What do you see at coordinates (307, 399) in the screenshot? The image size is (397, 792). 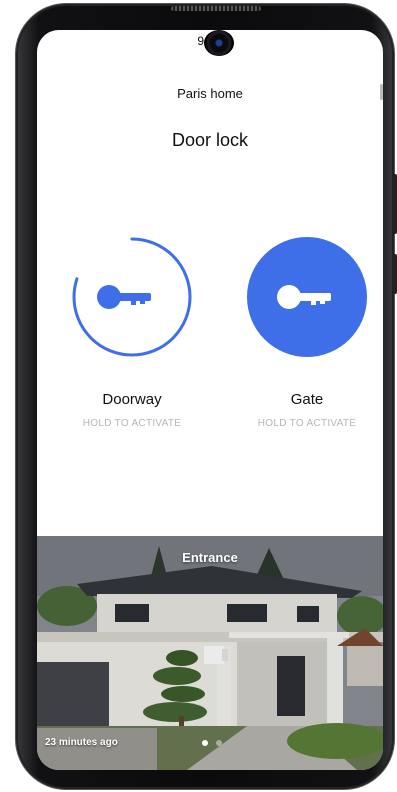 I see `gate-lock-name: Gate` at bounding box center [307, 399].